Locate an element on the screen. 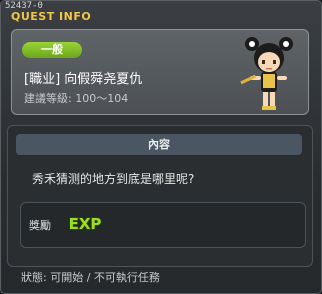 The height and width of the screenshot is (294, 322). reward-label: 獎勵 is located at coordinates (40, 225).